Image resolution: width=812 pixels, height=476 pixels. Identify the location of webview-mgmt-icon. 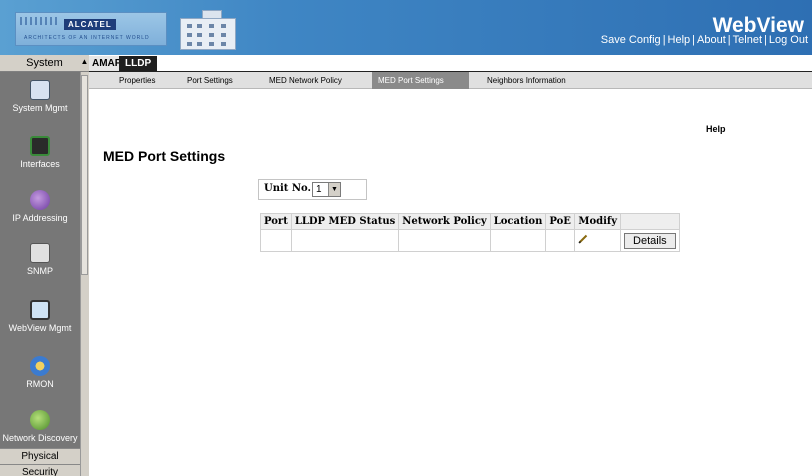
(40, 310).